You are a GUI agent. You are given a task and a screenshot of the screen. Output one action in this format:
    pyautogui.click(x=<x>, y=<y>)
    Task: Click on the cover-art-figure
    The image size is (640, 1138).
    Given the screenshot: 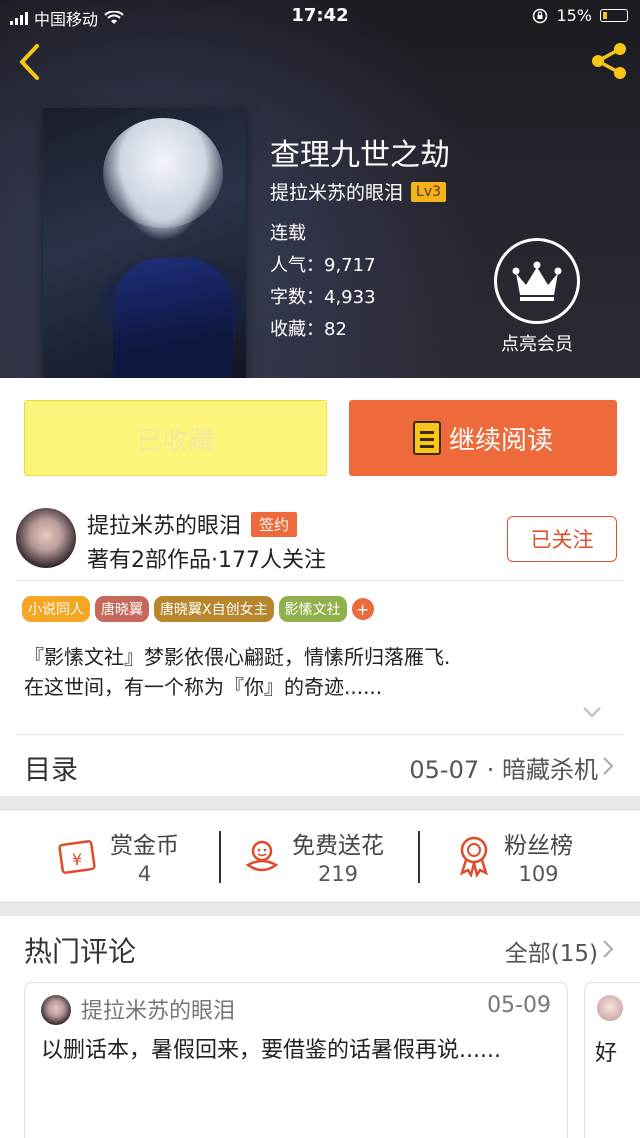 What is the action you would take?
    pyautogui.click(x=173, y=318)
    